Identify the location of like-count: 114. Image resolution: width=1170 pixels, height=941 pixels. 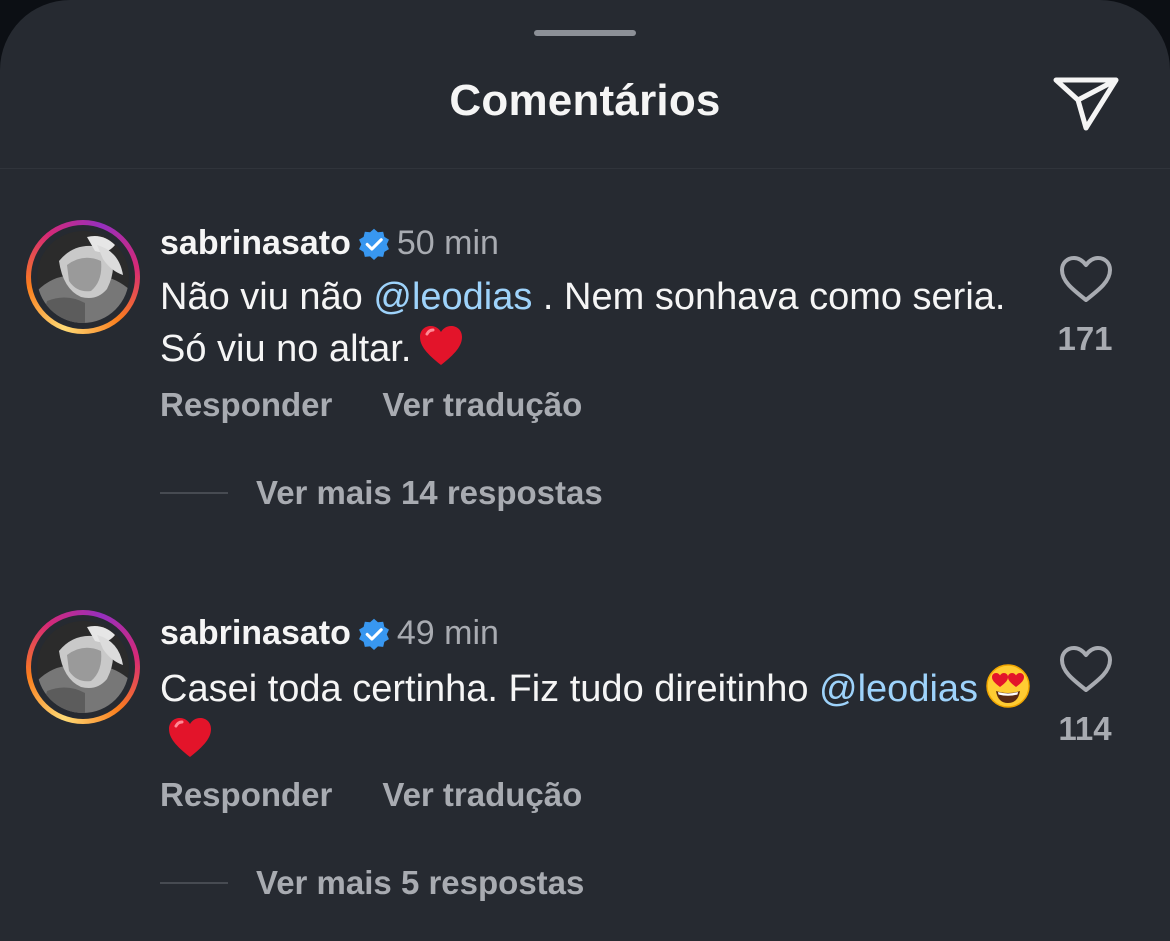
(1085, 728).